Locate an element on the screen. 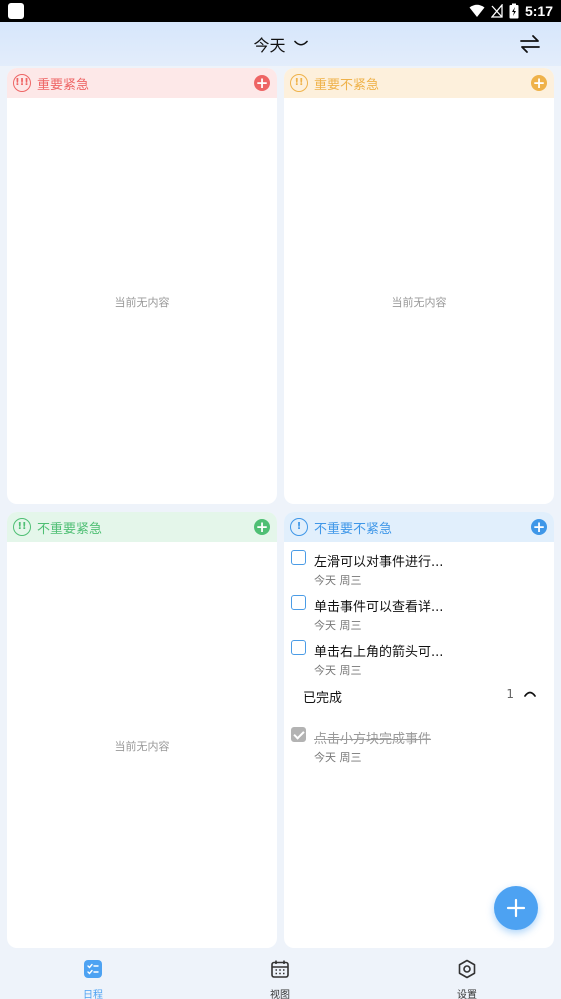  no-signal-icon is located at coordinates (496, 11).